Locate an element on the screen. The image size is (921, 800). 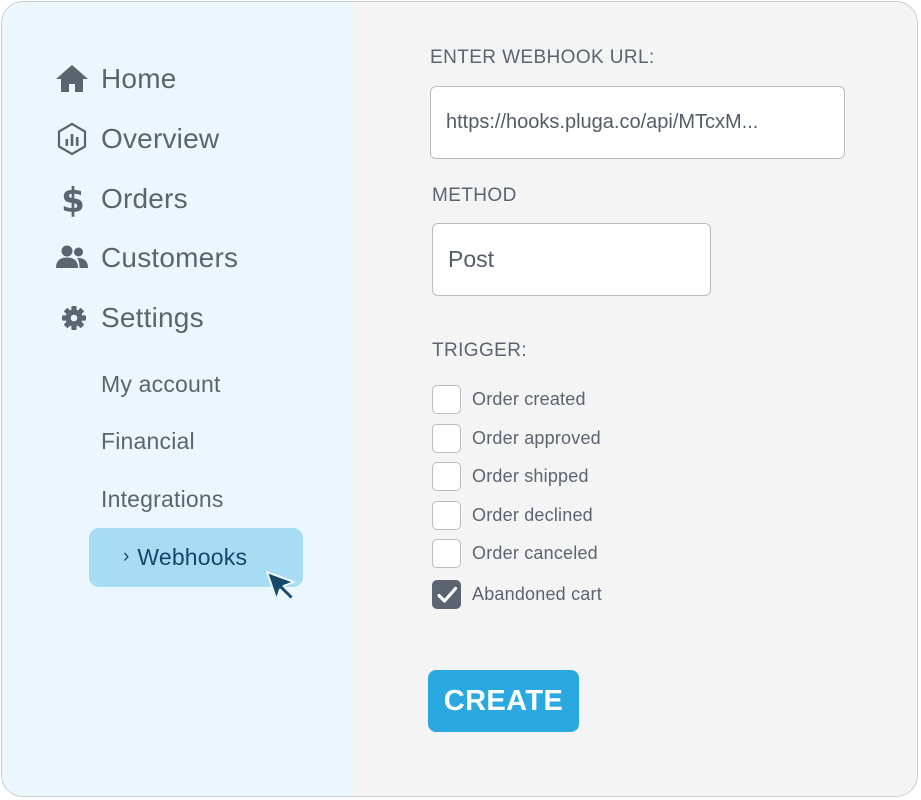
trigger-order-created: Order created is located at coordinates (509, 399).